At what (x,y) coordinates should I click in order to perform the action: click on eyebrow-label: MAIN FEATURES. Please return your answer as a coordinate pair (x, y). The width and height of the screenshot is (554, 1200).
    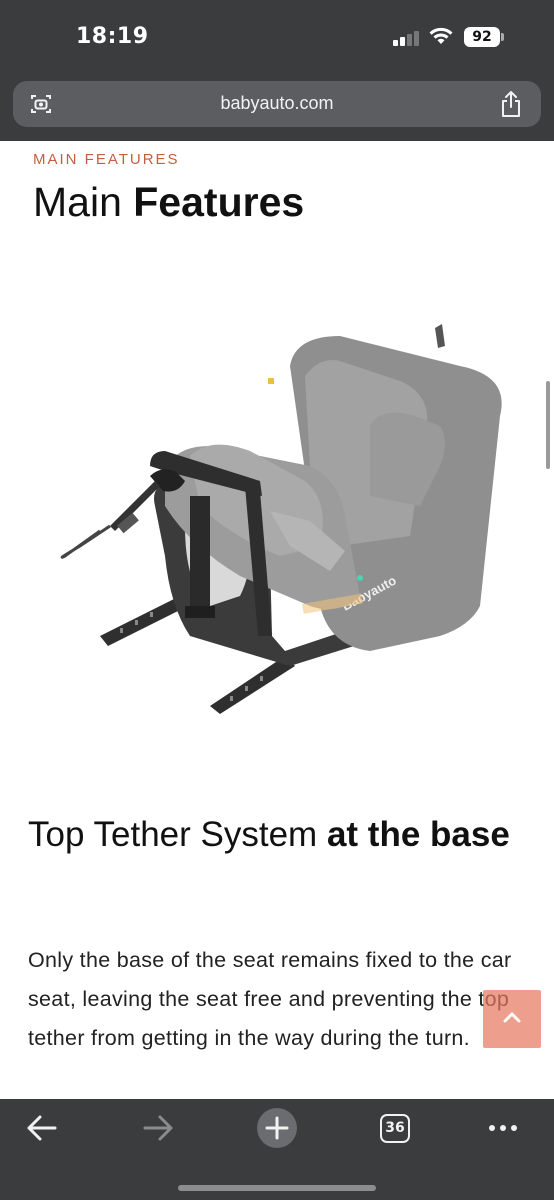
    Looking at the image, I should click on (106, 159).